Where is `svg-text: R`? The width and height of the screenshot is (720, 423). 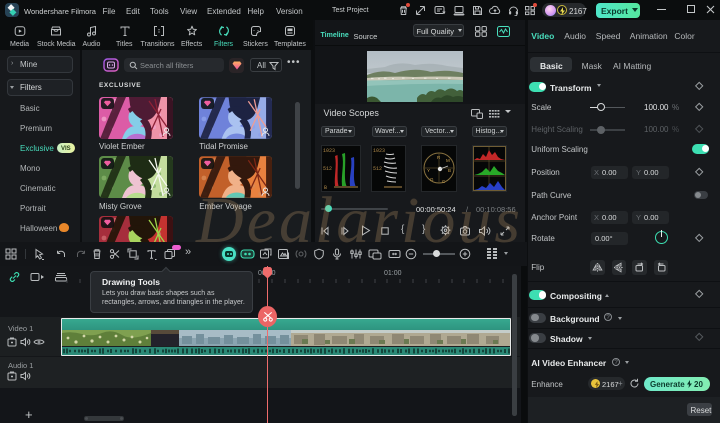 svg-text: R is located at coordinates (439, 157).